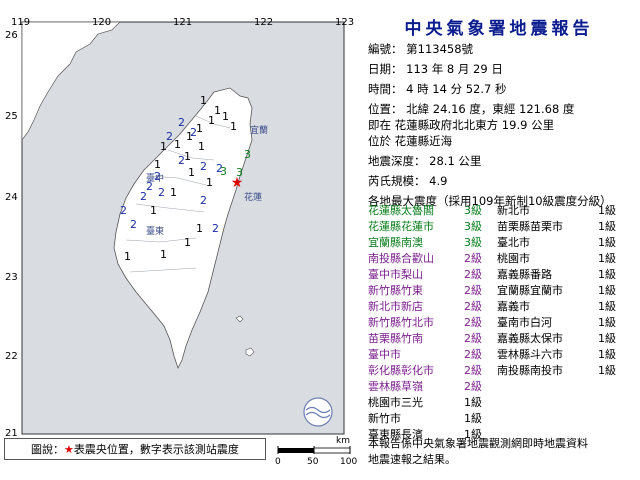  What do you see at coordinates (11, 35) in the screenshot?
I see `latitude-tick: 26` at bounding box center [11, 35].